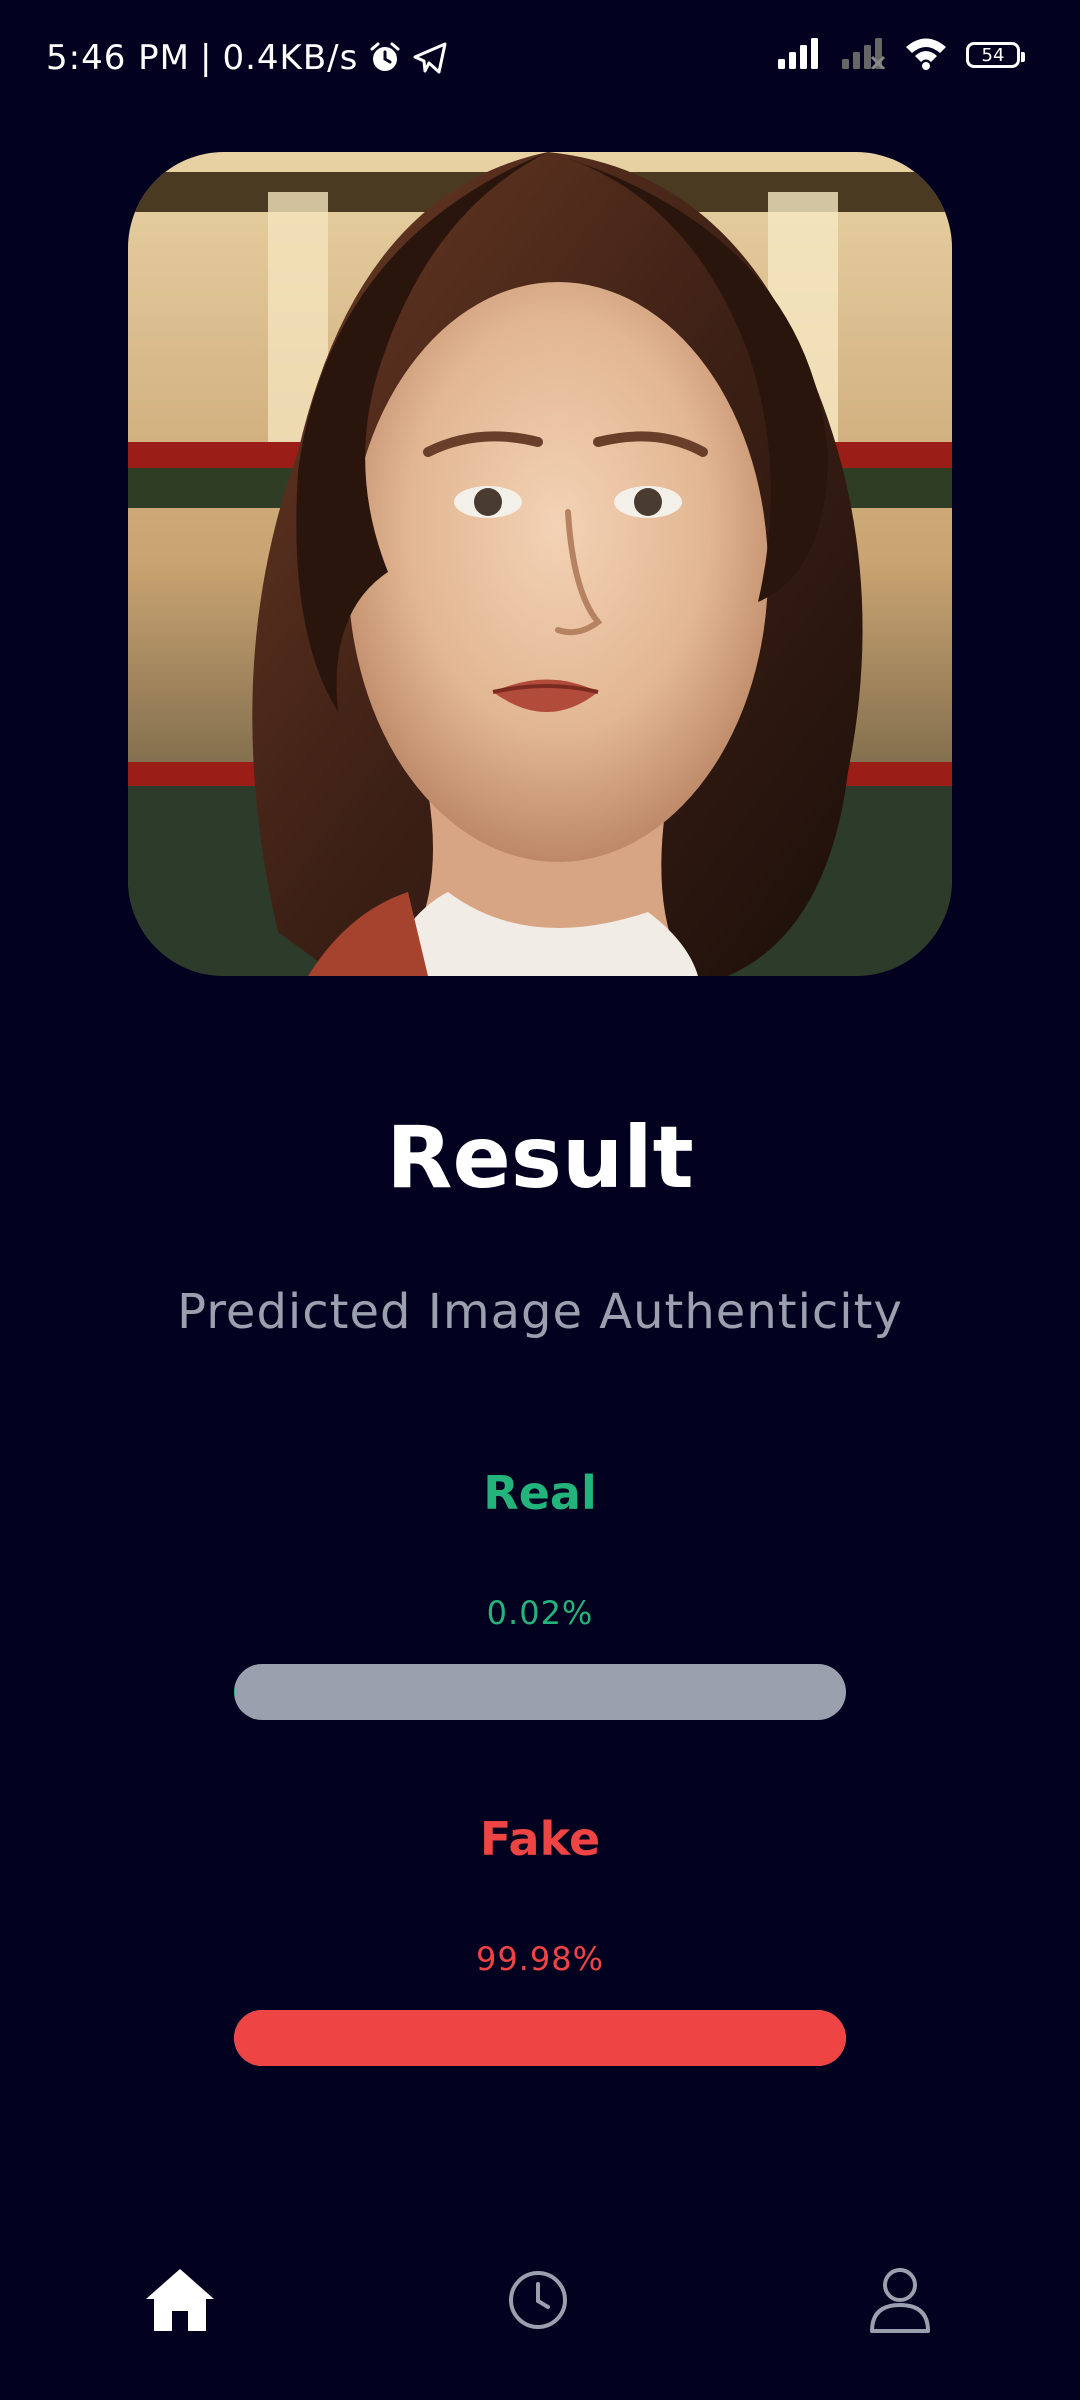 The image size is (1080, 2400). Describe the element at coordinates (385, 58) in the screenshot. I see `alarm-icon` at that location.